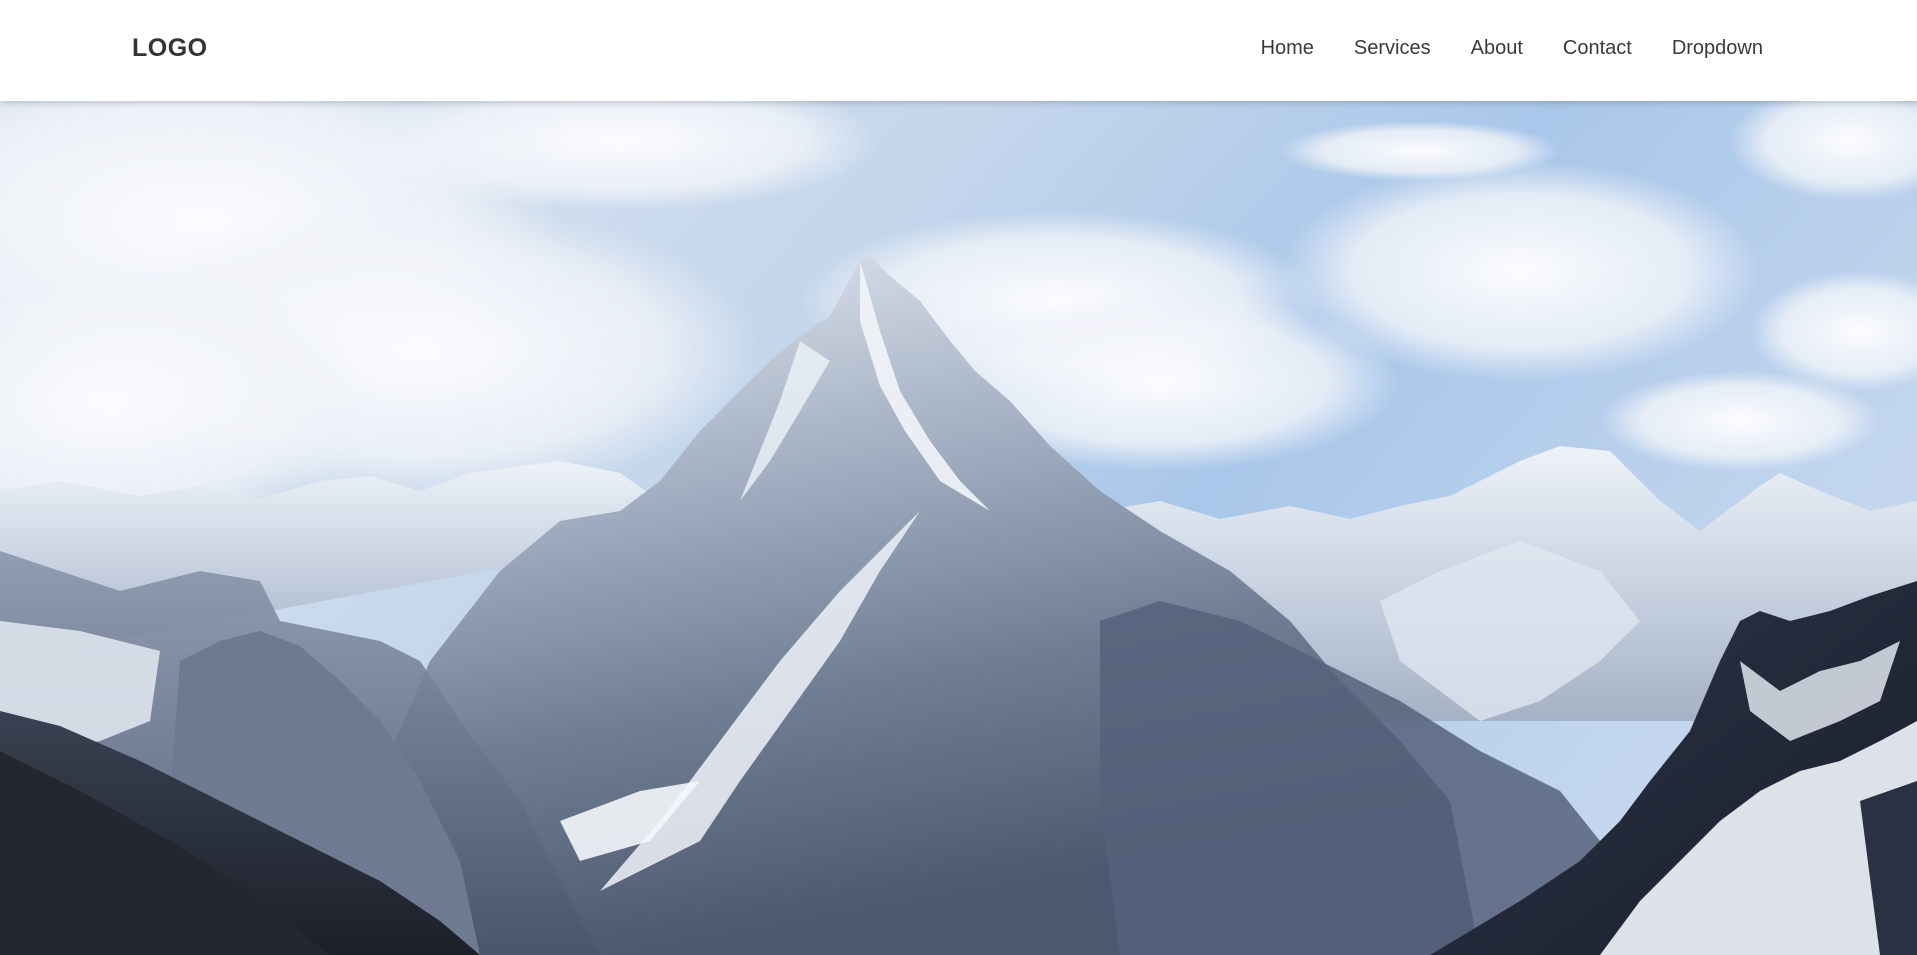  I want to click on nav-about-link: About, so click(1497, 48).